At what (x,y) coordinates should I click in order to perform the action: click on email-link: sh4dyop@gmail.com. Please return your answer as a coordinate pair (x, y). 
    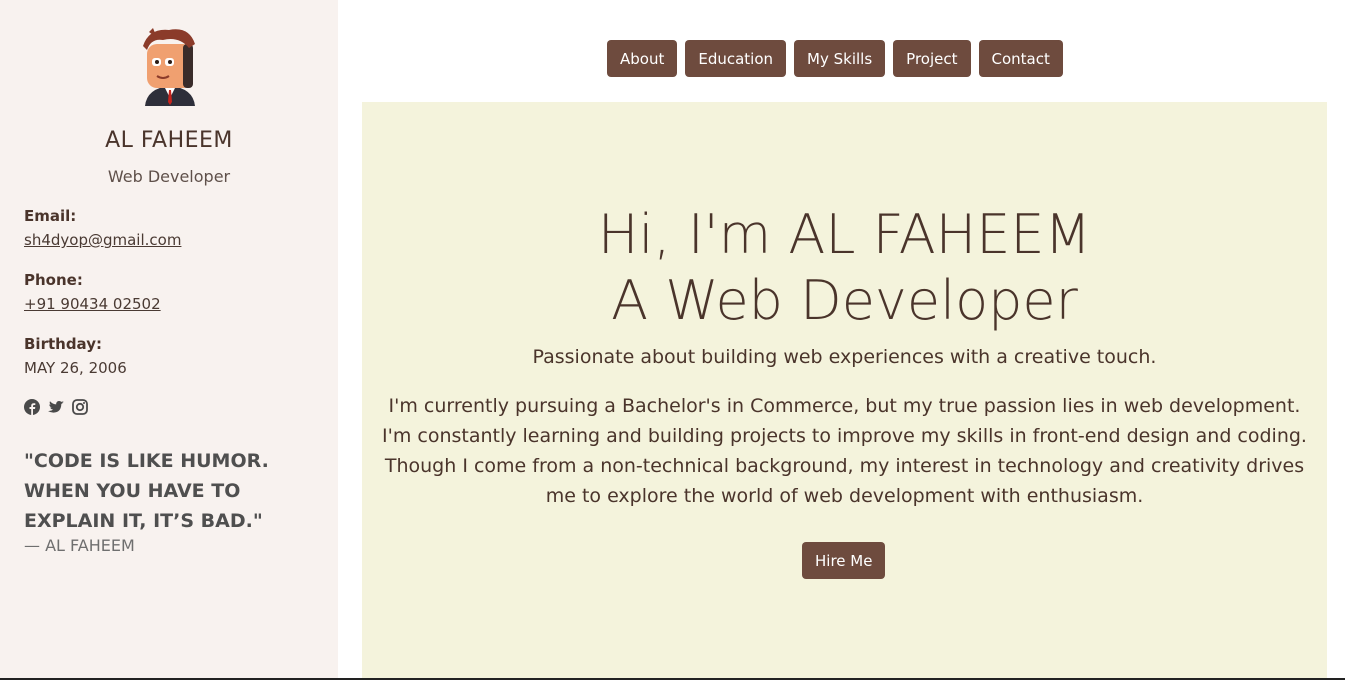
    Looking at the image, I should click on (102, 240).